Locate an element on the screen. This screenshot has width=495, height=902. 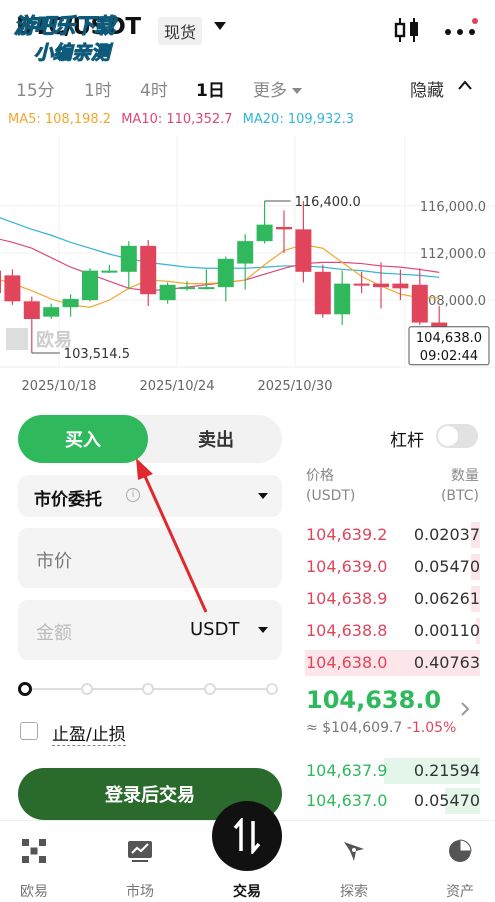
low-price-label: 103,514.5 is located at coordinates (97, 354).